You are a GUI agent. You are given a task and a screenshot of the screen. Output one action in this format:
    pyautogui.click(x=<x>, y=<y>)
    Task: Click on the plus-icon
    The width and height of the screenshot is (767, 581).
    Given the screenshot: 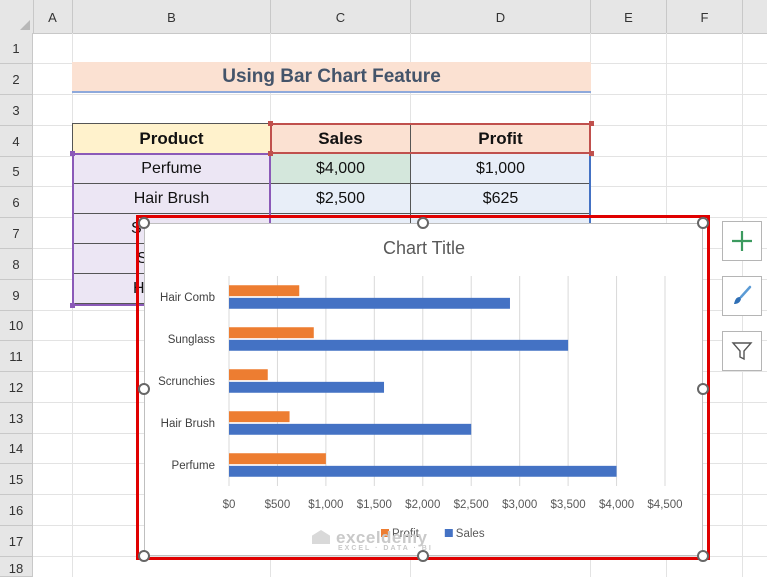 What is the action you would take?
    pyautogui.click(x=742, y=241)
    